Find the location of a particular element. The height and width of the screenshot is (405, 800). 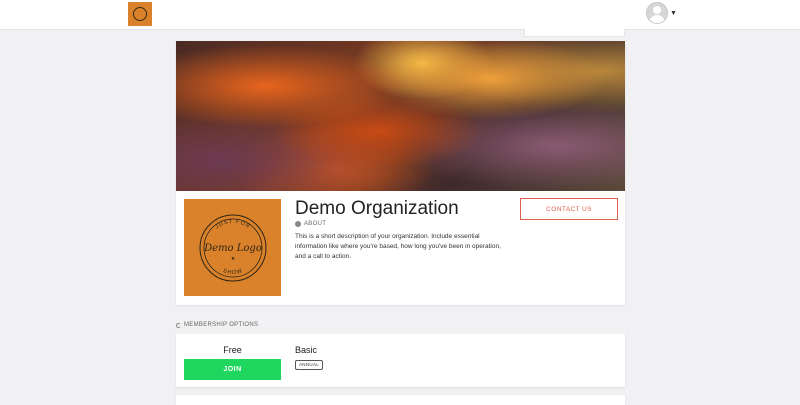

info-icon is located at coordinates (298, 224).